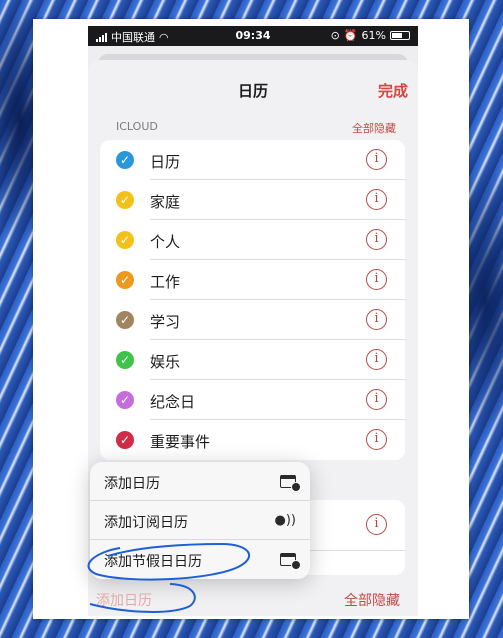 The width and height of the screenshot is (503, 638). I want to click on calendar-row: ✓ 学习 i, so click(252, 320).